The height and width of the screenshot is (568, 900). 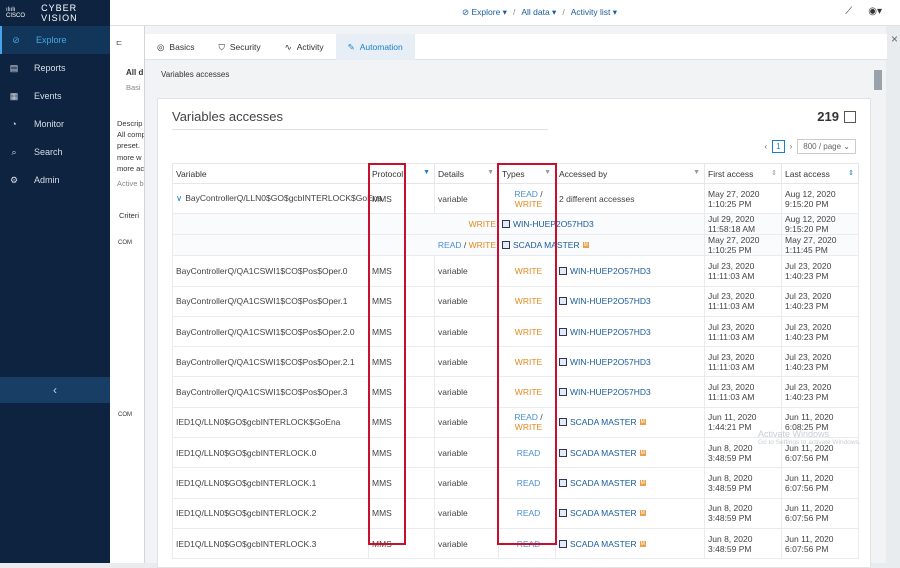 What do you see at coordinates (55, 40) in the screenshot?
I see `nav-item-explore: ⊘ Explore` at bounding box center [55, 40].